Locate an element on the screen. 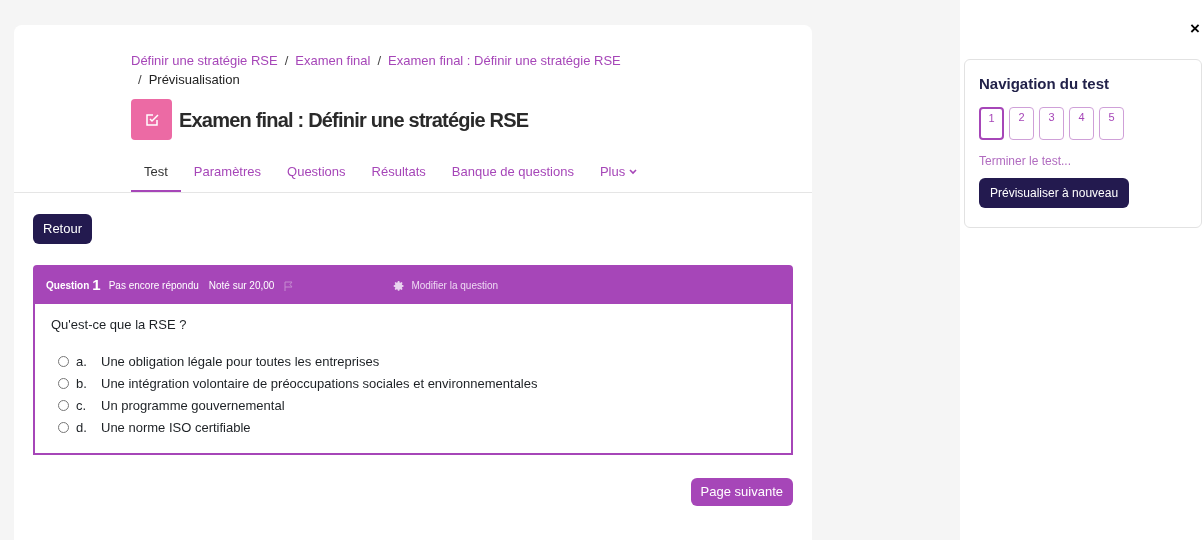  answer-text: Une obligation légale pour toutes les entreprises is located at coordinates (240, 361).